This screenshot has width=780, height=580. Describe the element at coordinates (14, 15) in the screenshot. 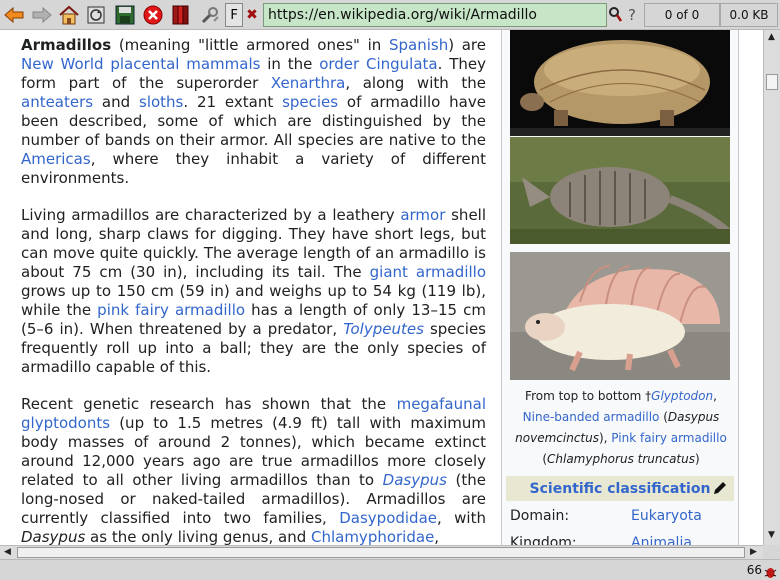

I see `back-icon` at that location.